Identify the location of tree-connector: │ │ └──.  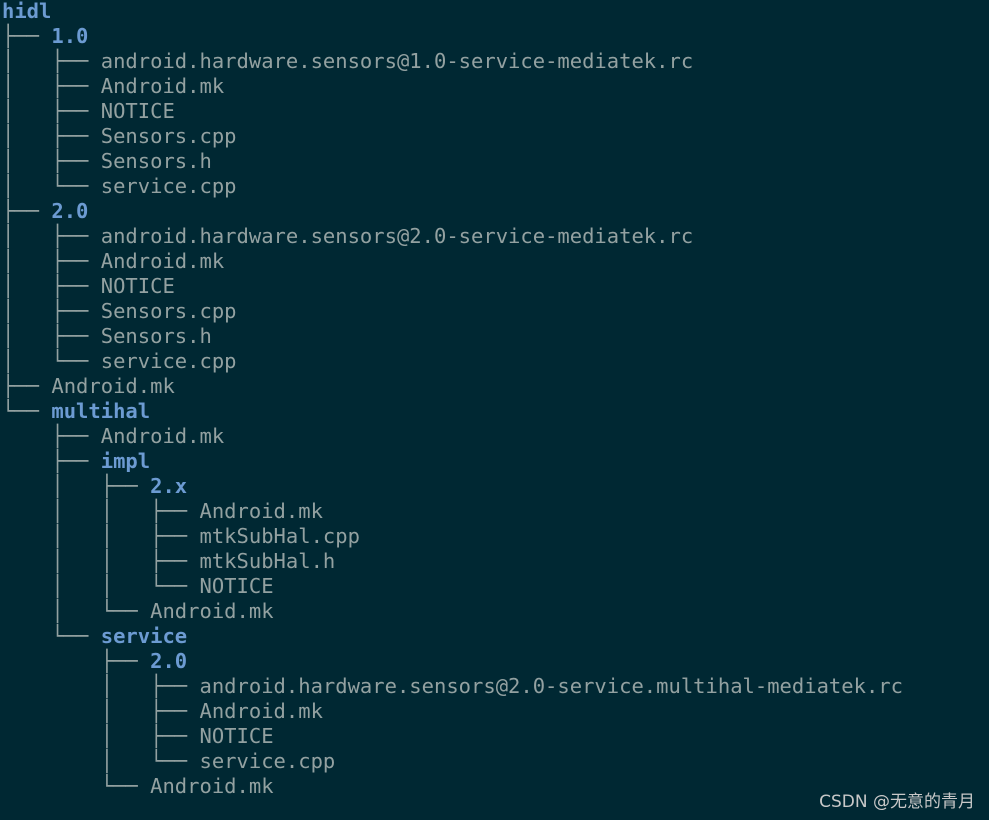
(101, 586).